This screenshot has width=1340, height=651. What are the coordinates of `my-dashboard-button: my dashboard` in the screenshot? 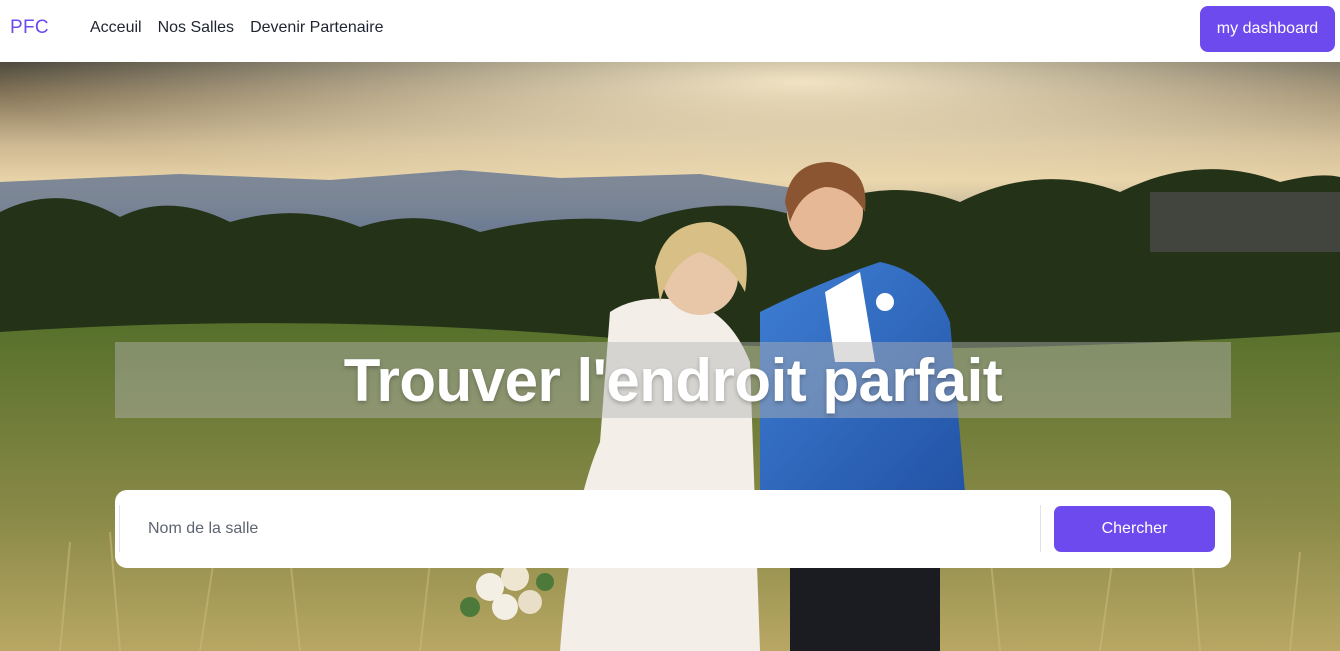 It's located at (1267, 29).